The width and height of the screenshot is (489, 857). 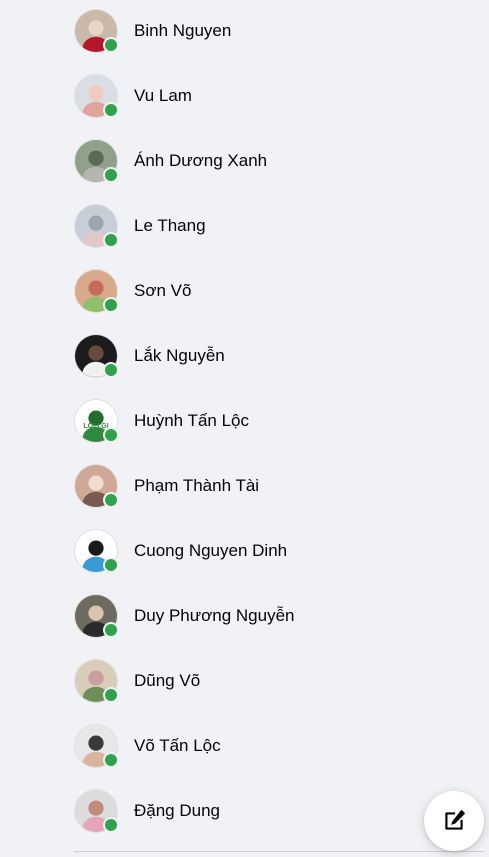 I want to click on contact-name: Duy Phương Nguyễn, so click(x=214, y=615).